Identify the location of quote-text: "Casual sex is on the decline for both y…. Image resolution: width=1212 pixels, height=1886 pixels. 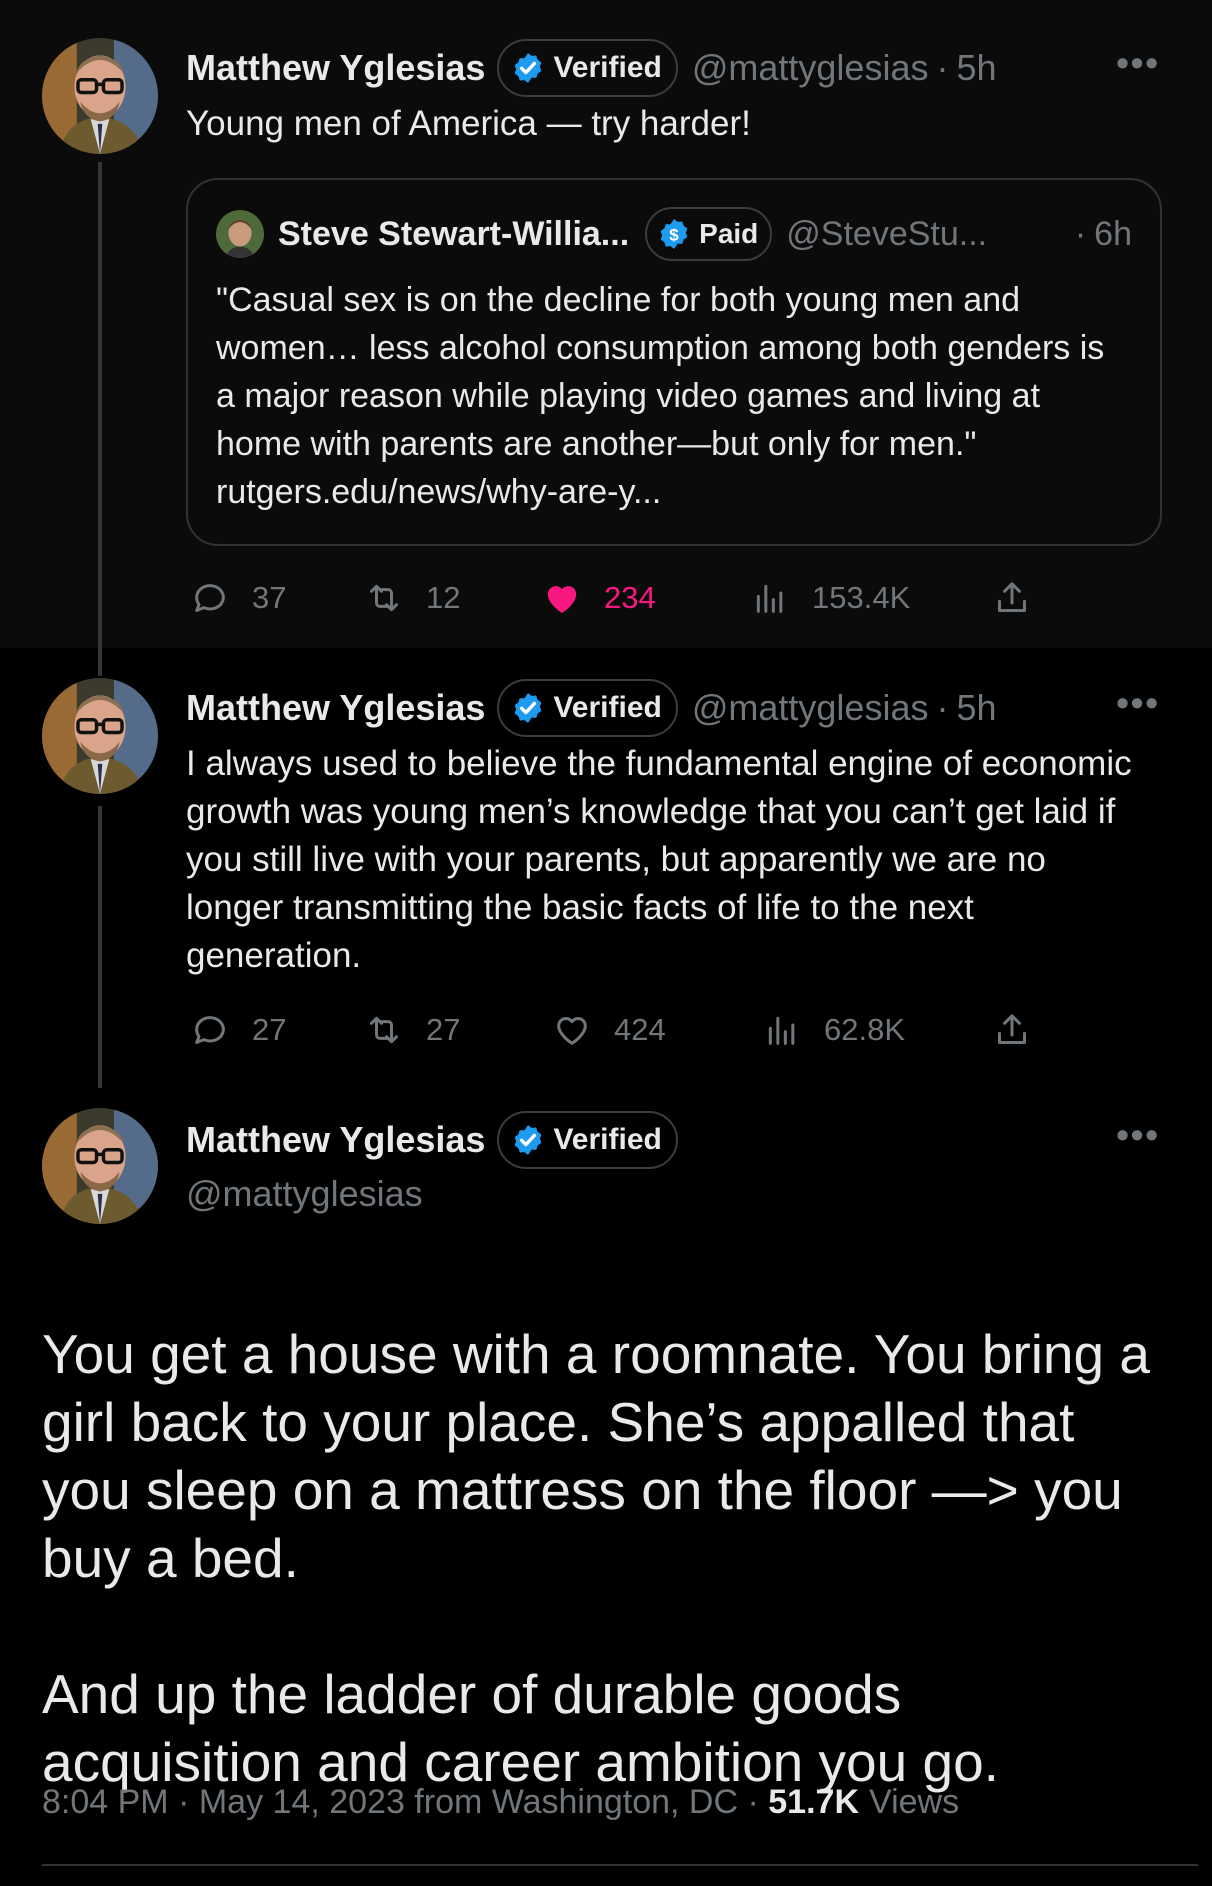
(660, 396).